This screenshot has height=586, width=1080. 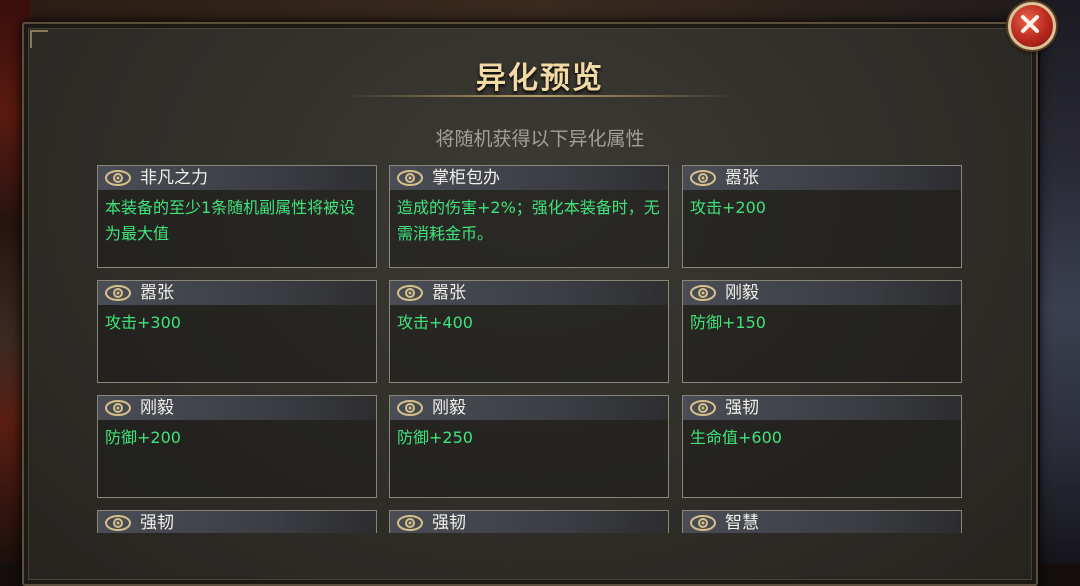 What do you see at coordinates (237, 178) in the screenshot?
I see `card-header: 非凡之力` at bounding box center [237, 178].